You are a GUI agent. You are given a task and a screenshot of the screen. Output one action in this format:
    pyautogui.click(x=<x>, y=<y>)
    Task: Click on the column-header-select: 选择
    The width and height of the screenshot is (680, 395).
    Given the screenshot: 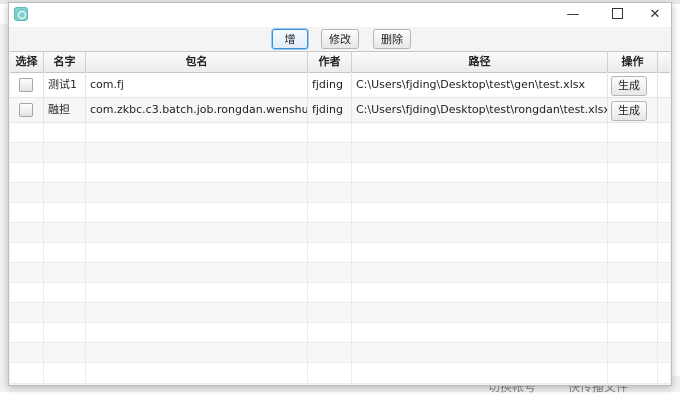 What is the action you would take?
    pyautogui.click(x=27, y=62)
    